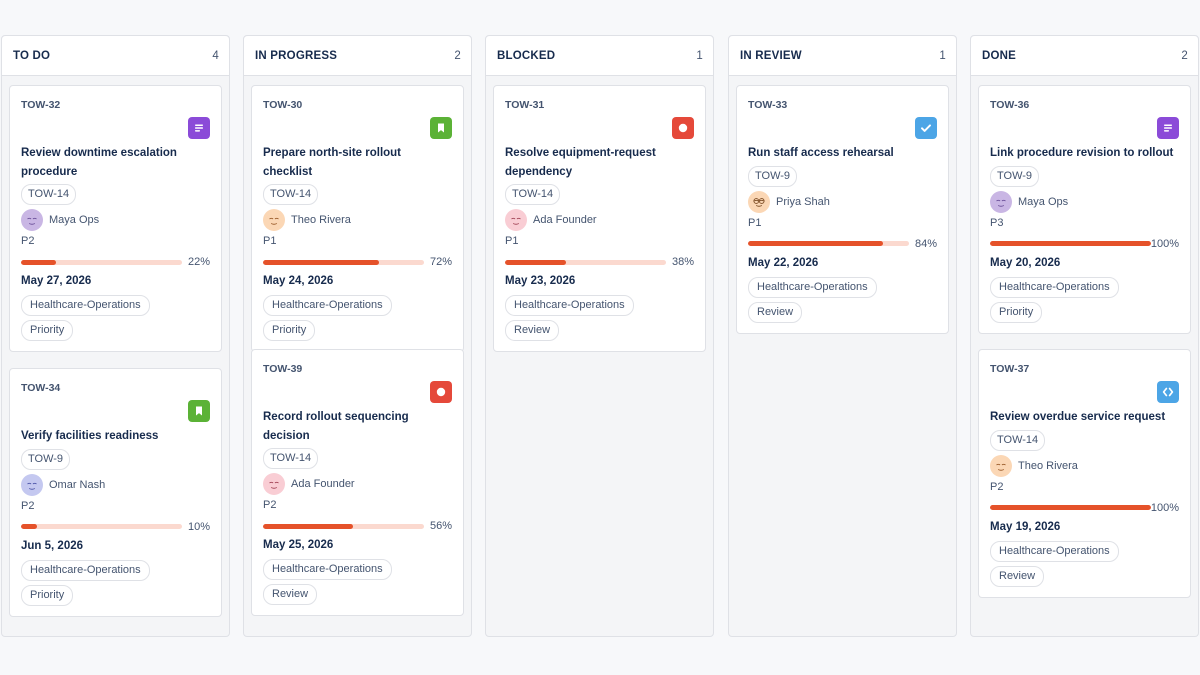  What do you see at coordinates (1164, 243) in the screenshot?
I see `progress-percent: 100%` at bounding box center [1164, 243].